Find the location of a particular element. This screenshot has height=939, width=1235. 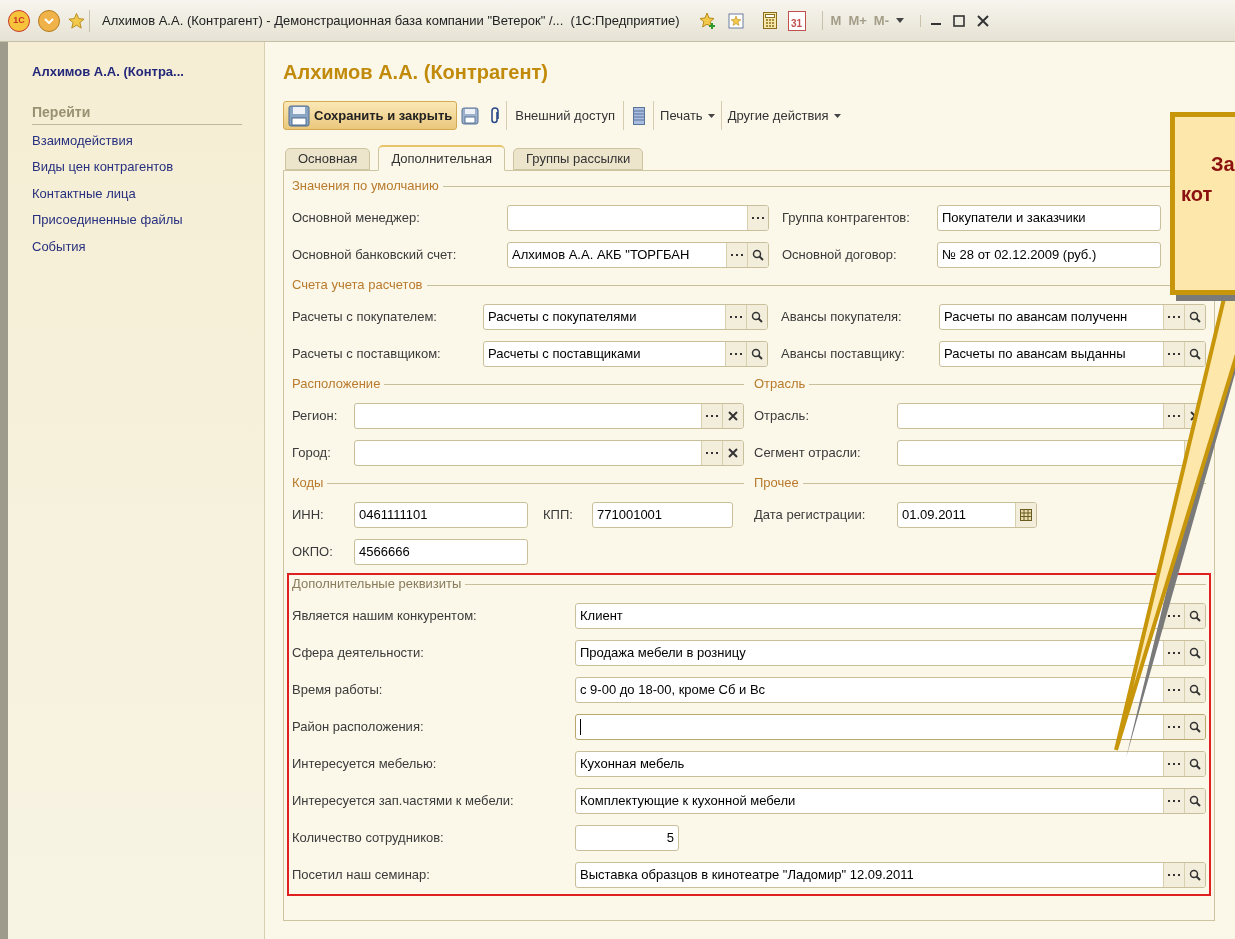

chevron-down-icon is located at coordinates (49, 20).